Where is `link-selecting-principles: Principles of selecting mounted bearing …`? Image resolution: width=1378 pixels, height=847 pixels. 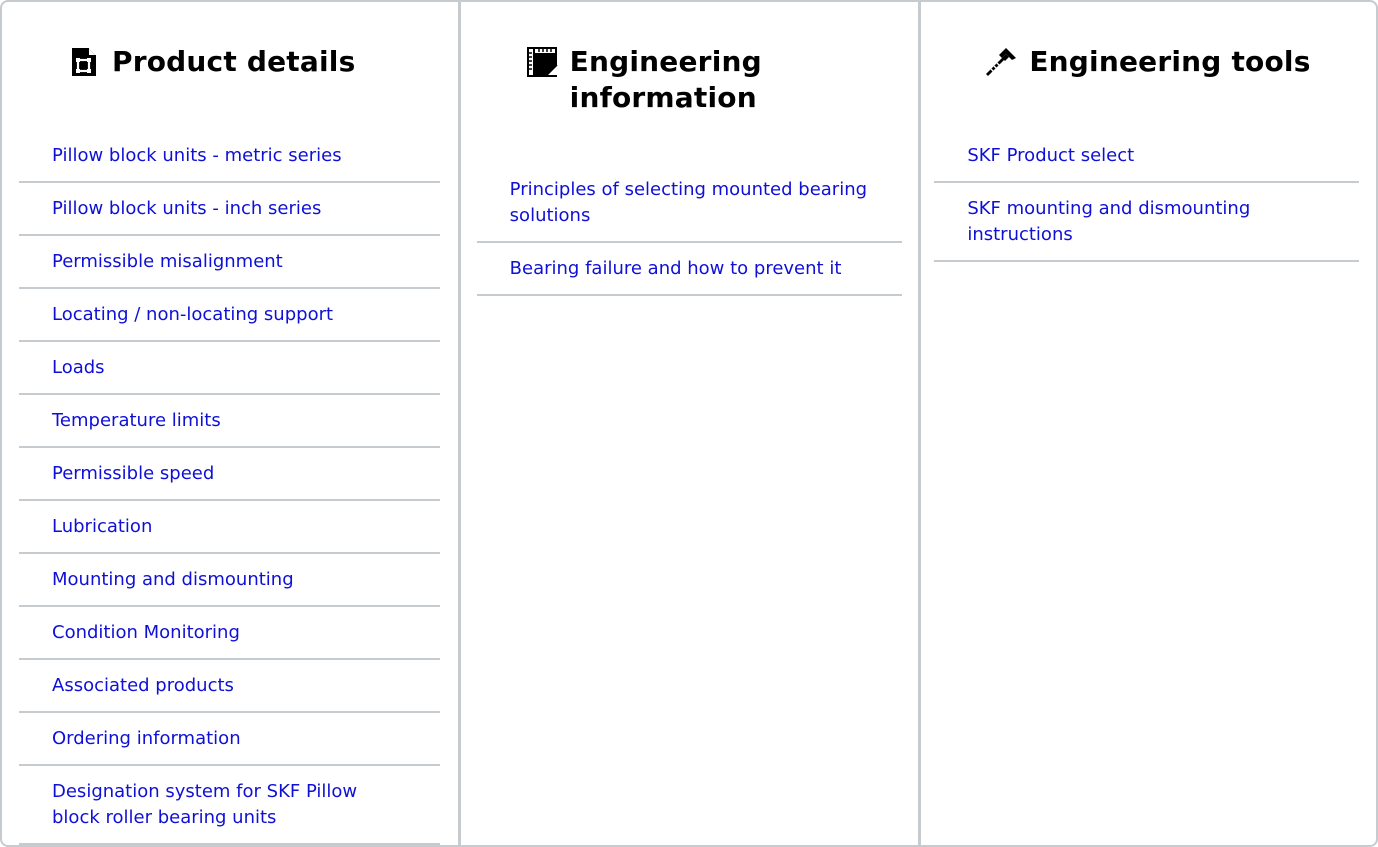 link-selecting-principles: Principles of selecting mounted bearing … is located at coordinates (700, 203).